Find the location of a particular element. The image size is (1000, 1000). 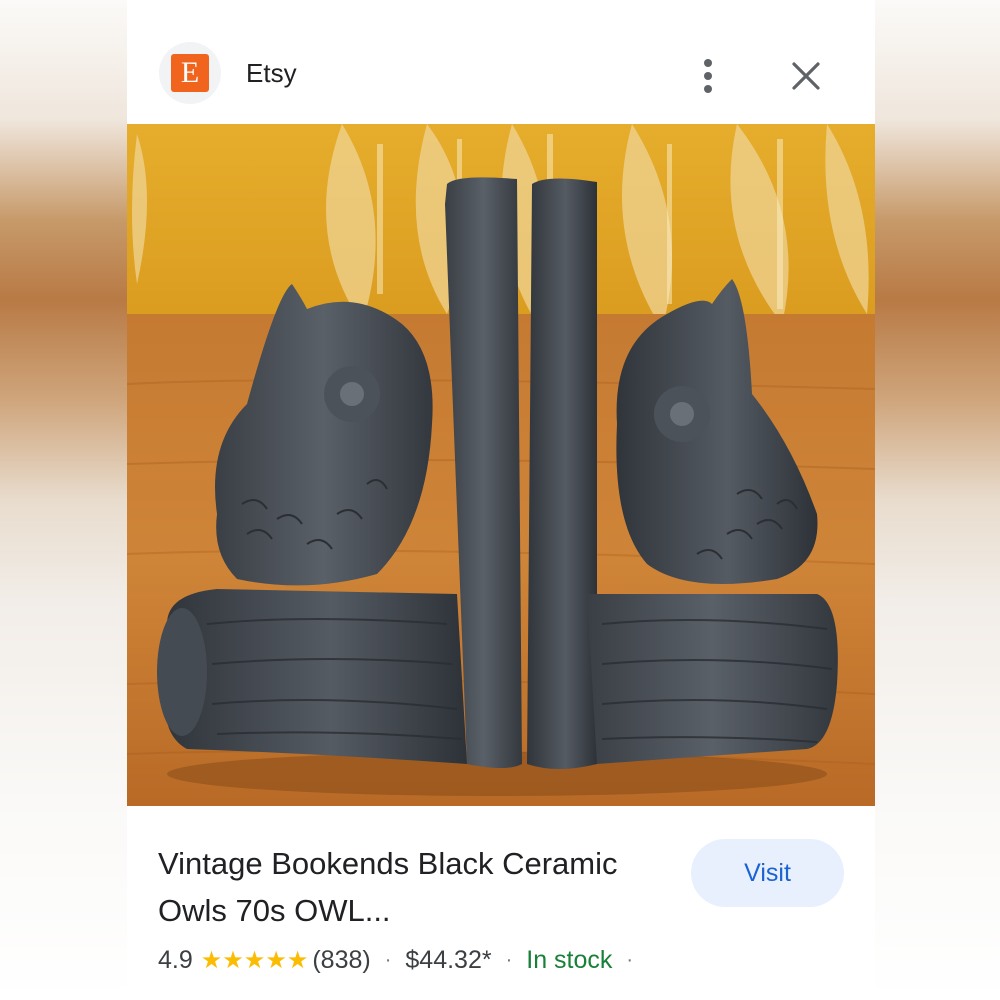

site-favicon: E is located at coordinates (190, 73).